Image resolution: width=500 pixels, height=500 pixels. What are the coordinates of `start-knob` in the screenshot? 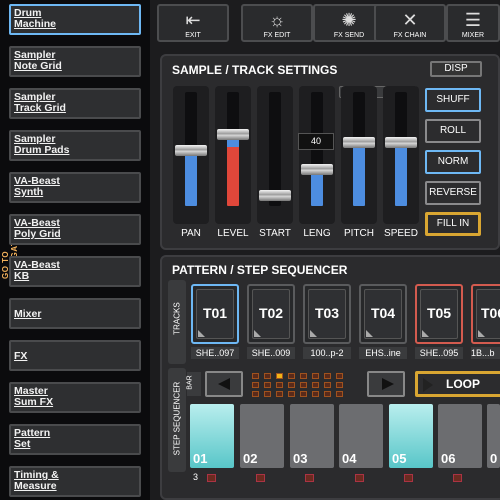 It's located at (275, 195).